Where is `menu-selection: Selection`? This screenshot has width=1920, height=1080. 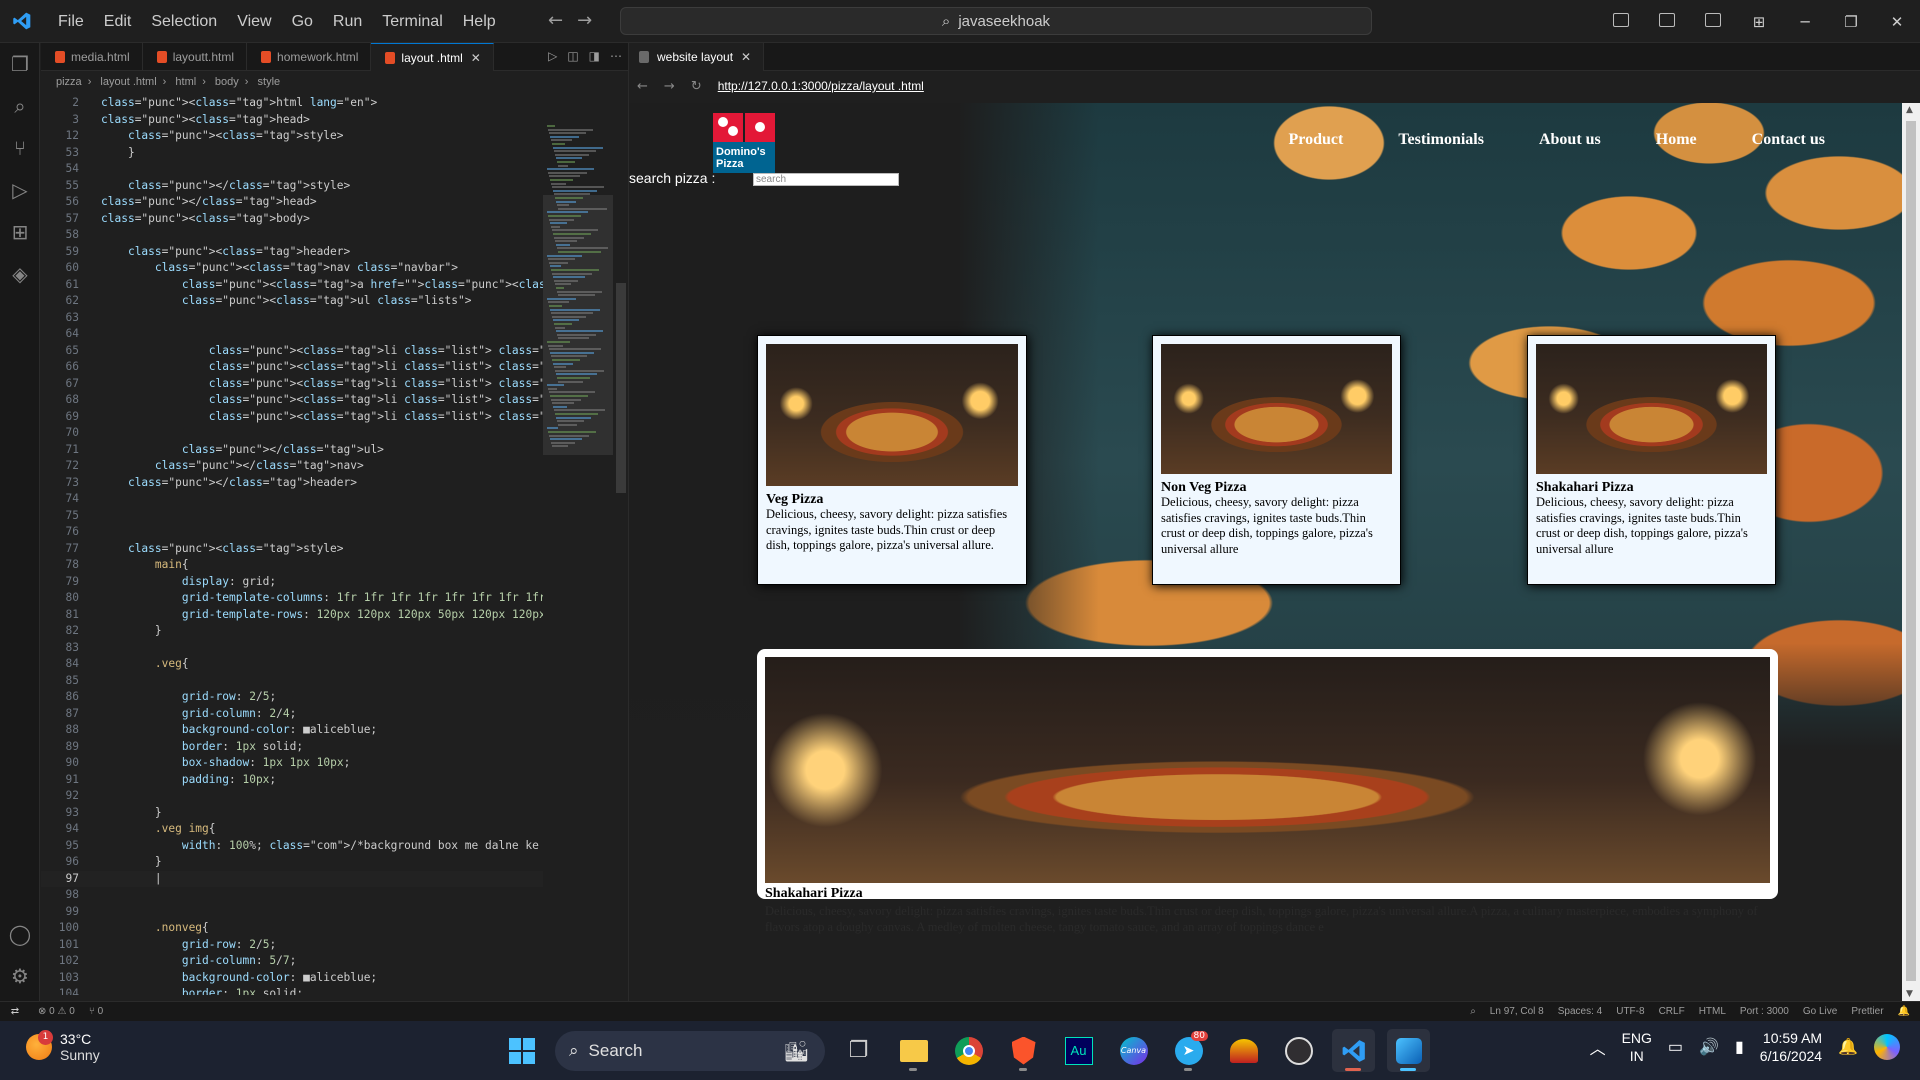
menu-selection: Selection is located at coordinates (184, 21).